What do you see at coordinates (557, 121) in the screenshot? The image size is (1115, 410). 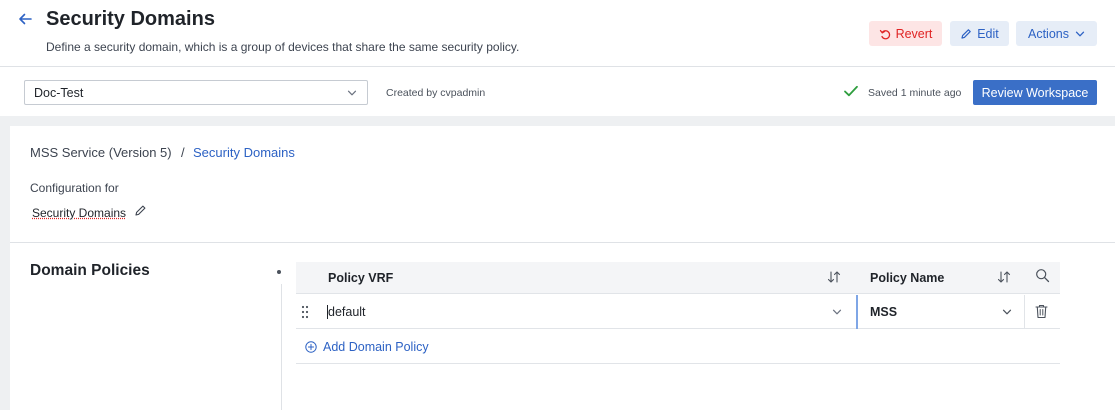 I see `content-gutter-top` at bounding box center [557, 121].